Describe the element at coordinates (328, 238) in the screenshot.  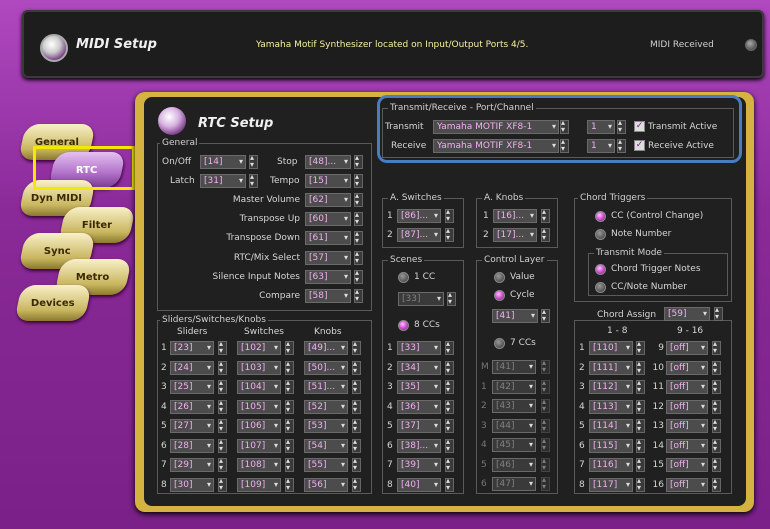
I see `general-row-select: [61]` at that location.